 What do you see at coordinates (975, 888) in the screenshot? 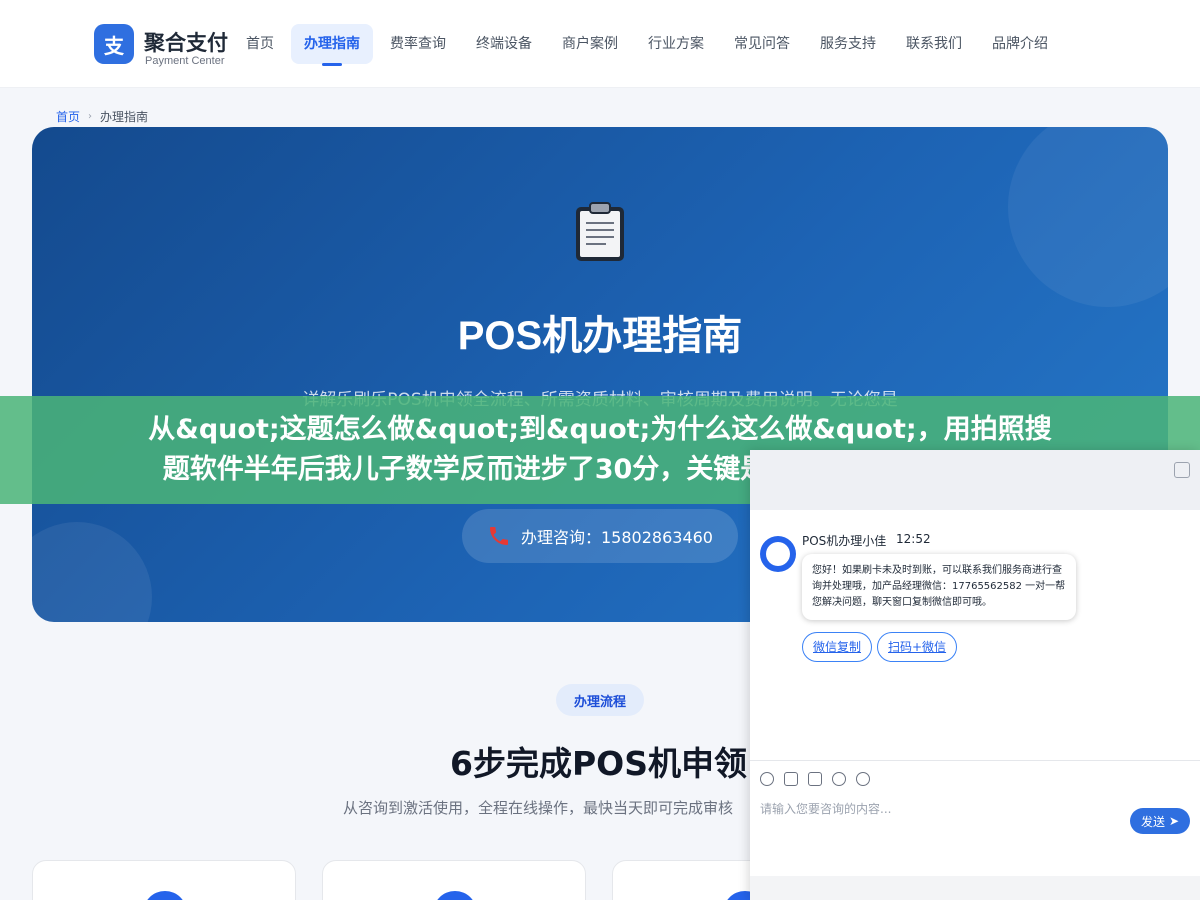
I see `chat-footer` at bounding box center [975, 888].